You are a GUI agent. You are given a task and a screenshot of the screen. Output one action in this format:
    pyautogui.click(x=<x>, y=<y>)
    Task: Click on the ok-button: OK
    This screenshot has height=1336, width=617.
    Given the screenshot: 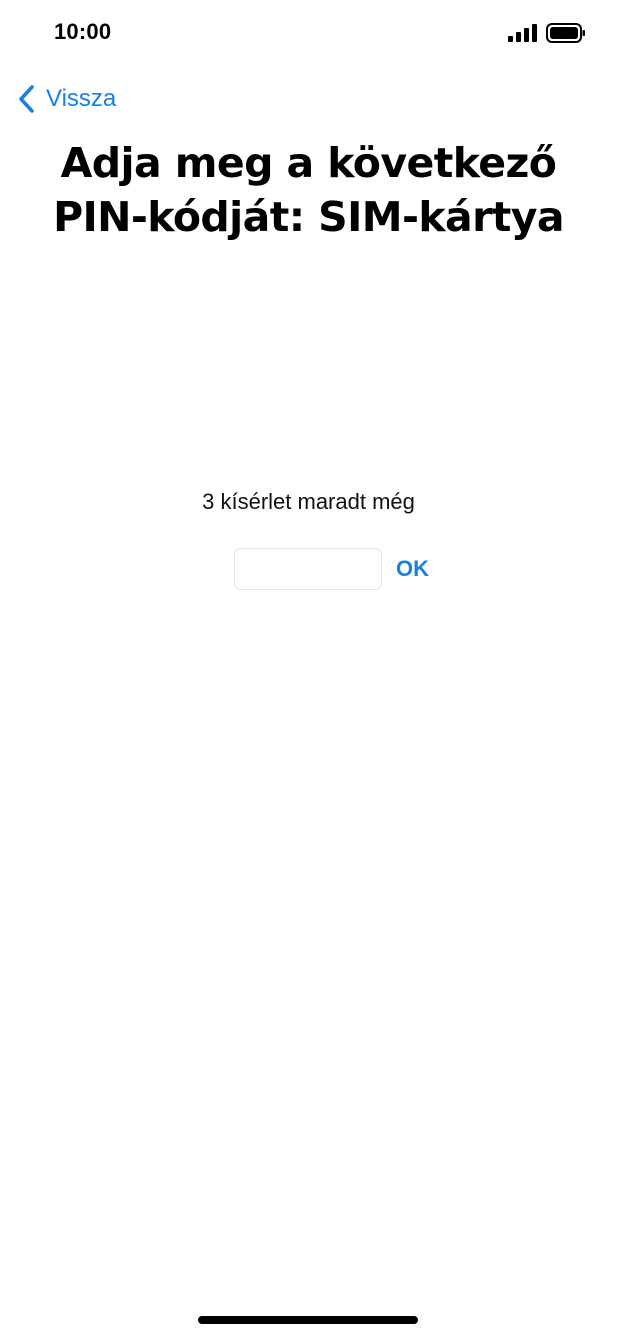 What is the action you would take?
    pyautogui.click(x=412, y=569)
    